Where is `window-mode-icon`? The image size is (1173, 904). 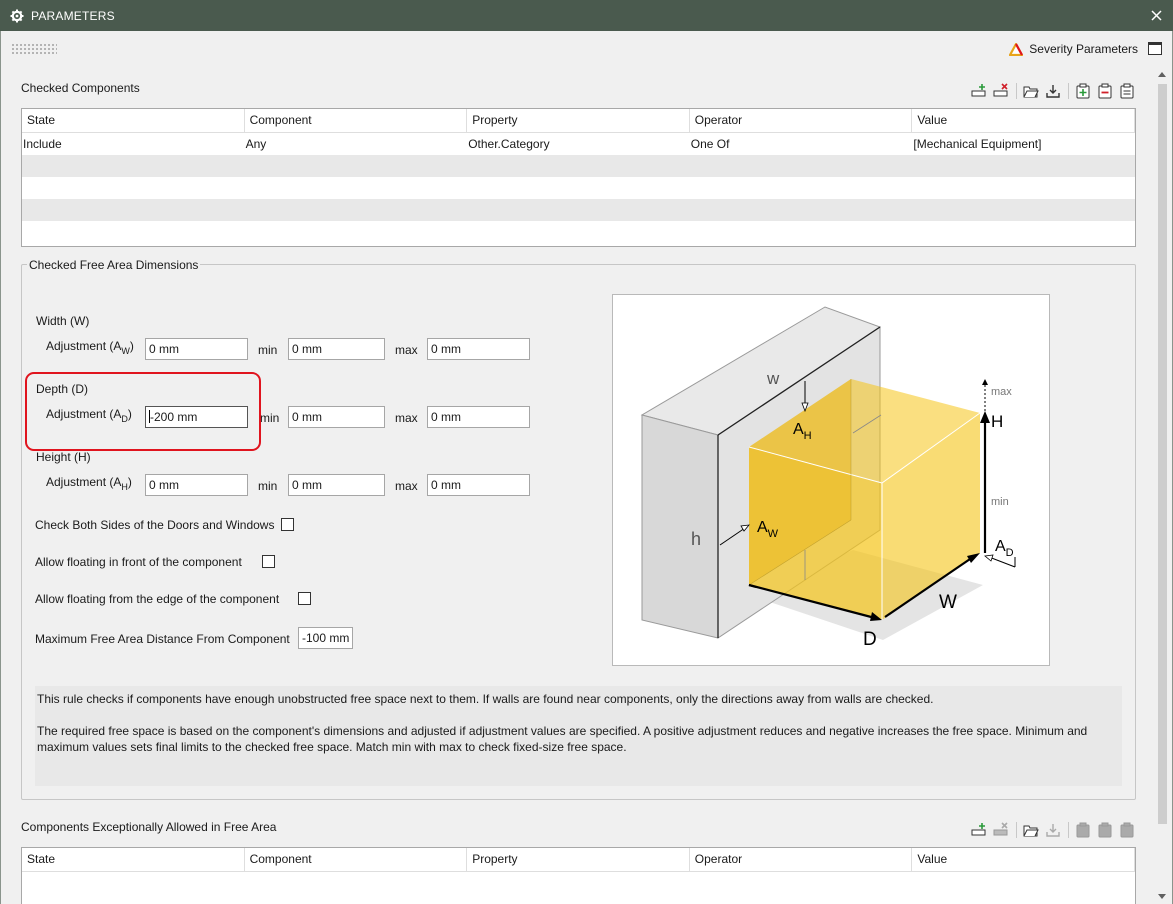
window-mode-icon is located at coordinates (1155, 48).